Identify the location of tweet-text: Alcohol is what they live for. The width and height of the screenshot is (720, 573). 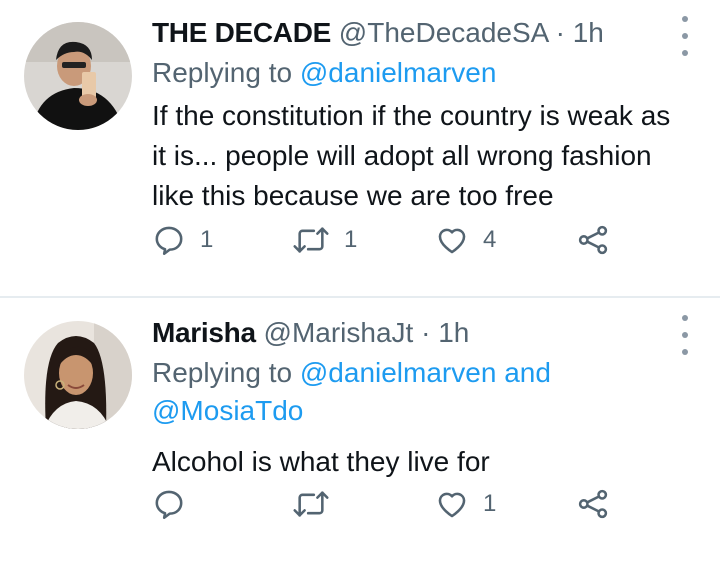
(321, 461).